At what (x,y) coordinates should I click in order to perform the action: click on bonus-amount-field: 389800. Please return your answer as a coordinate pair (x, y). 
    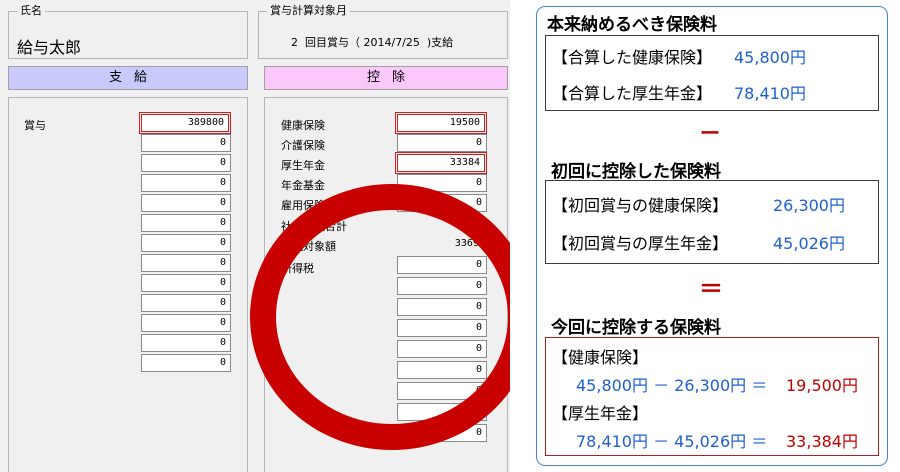
    Looking at the image, I should click on (185, 123).